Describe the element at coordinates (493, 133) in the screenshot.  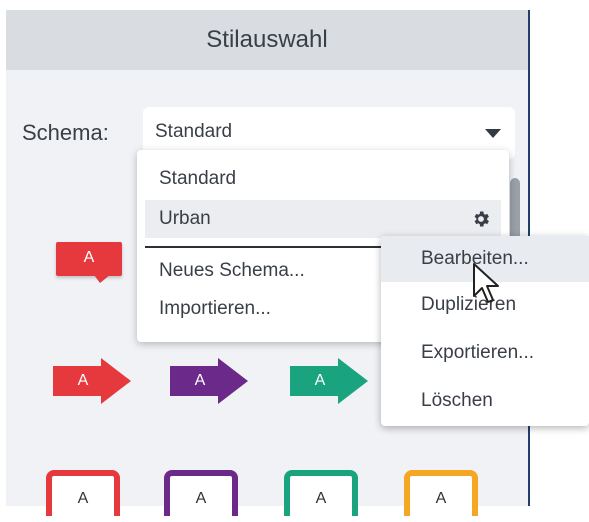
I see `chevron-down-icon` at that location.